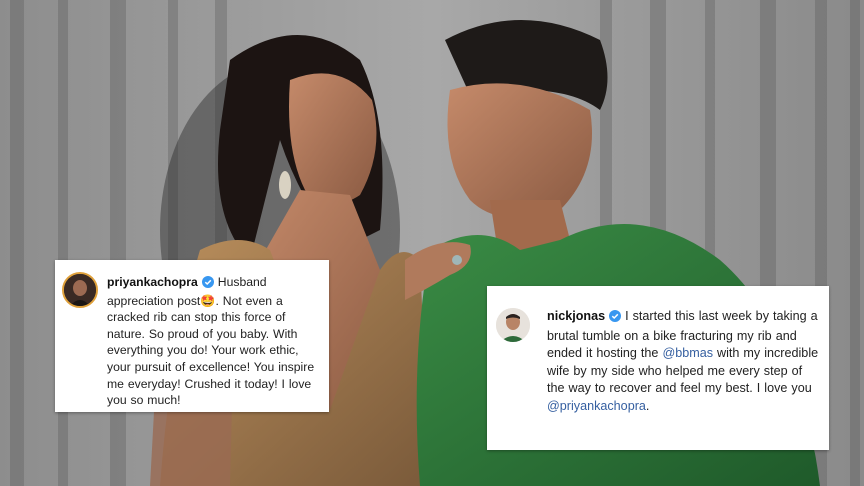 The height and width of the screenshot is (486, 864). Describe the element at coordinates (152, 282) in the screenshot. I see `username-priyankachopra: priyankachopra` at that location.